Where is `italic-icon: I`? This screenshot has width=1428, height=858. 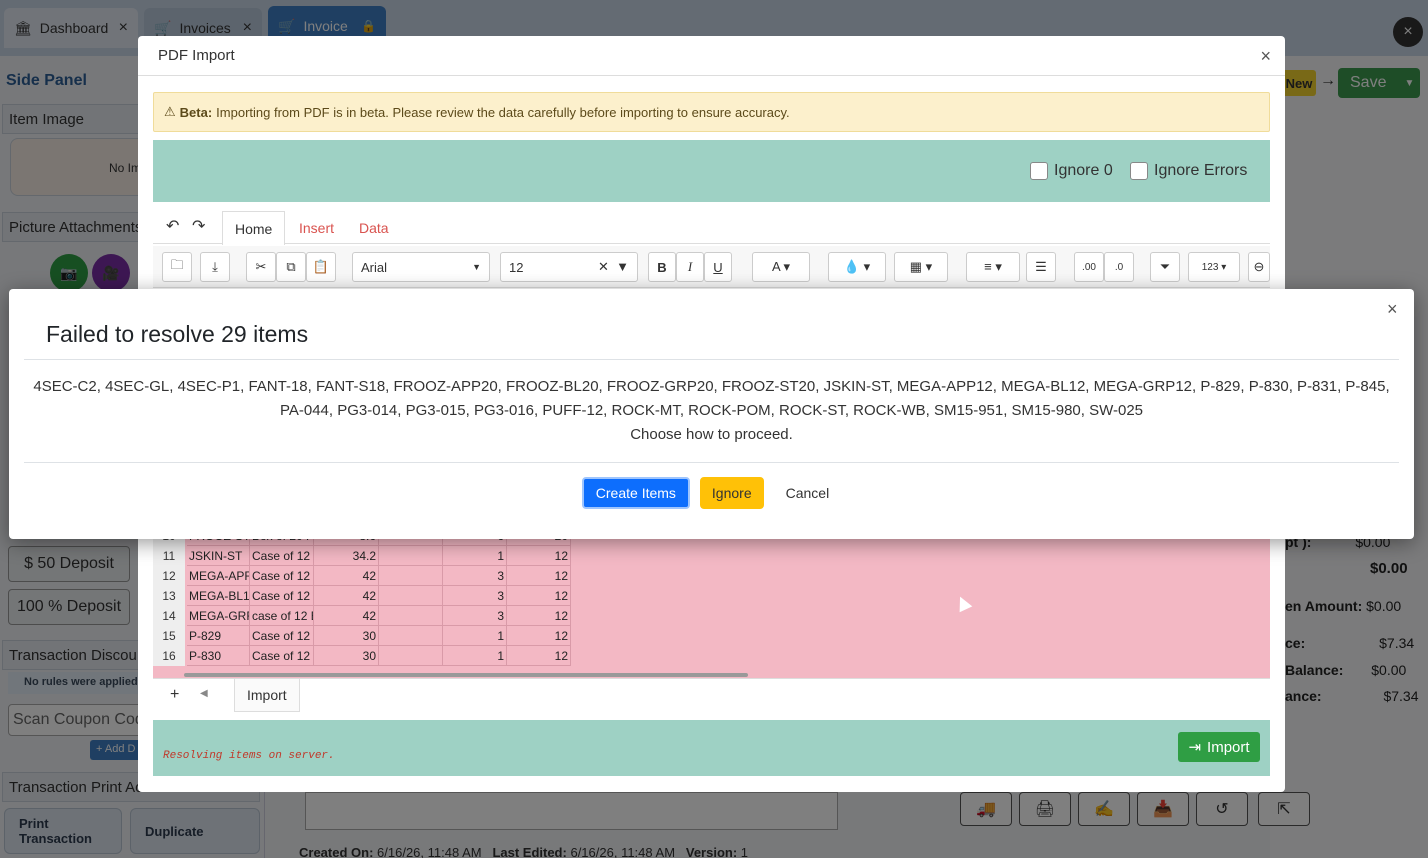
italic-icon: I is located at coordinates (690, 267).